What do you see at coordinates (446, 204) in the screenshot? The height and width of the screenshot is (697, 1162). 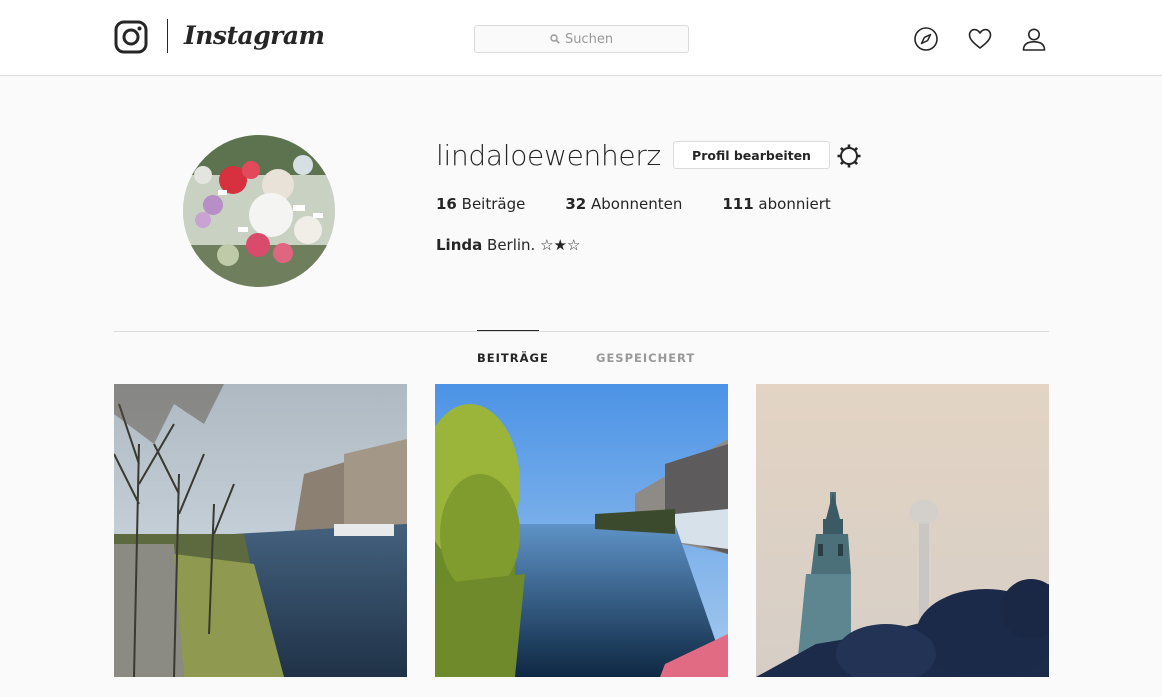 I see `posts-count: 16` at bounding box center [446, 204].